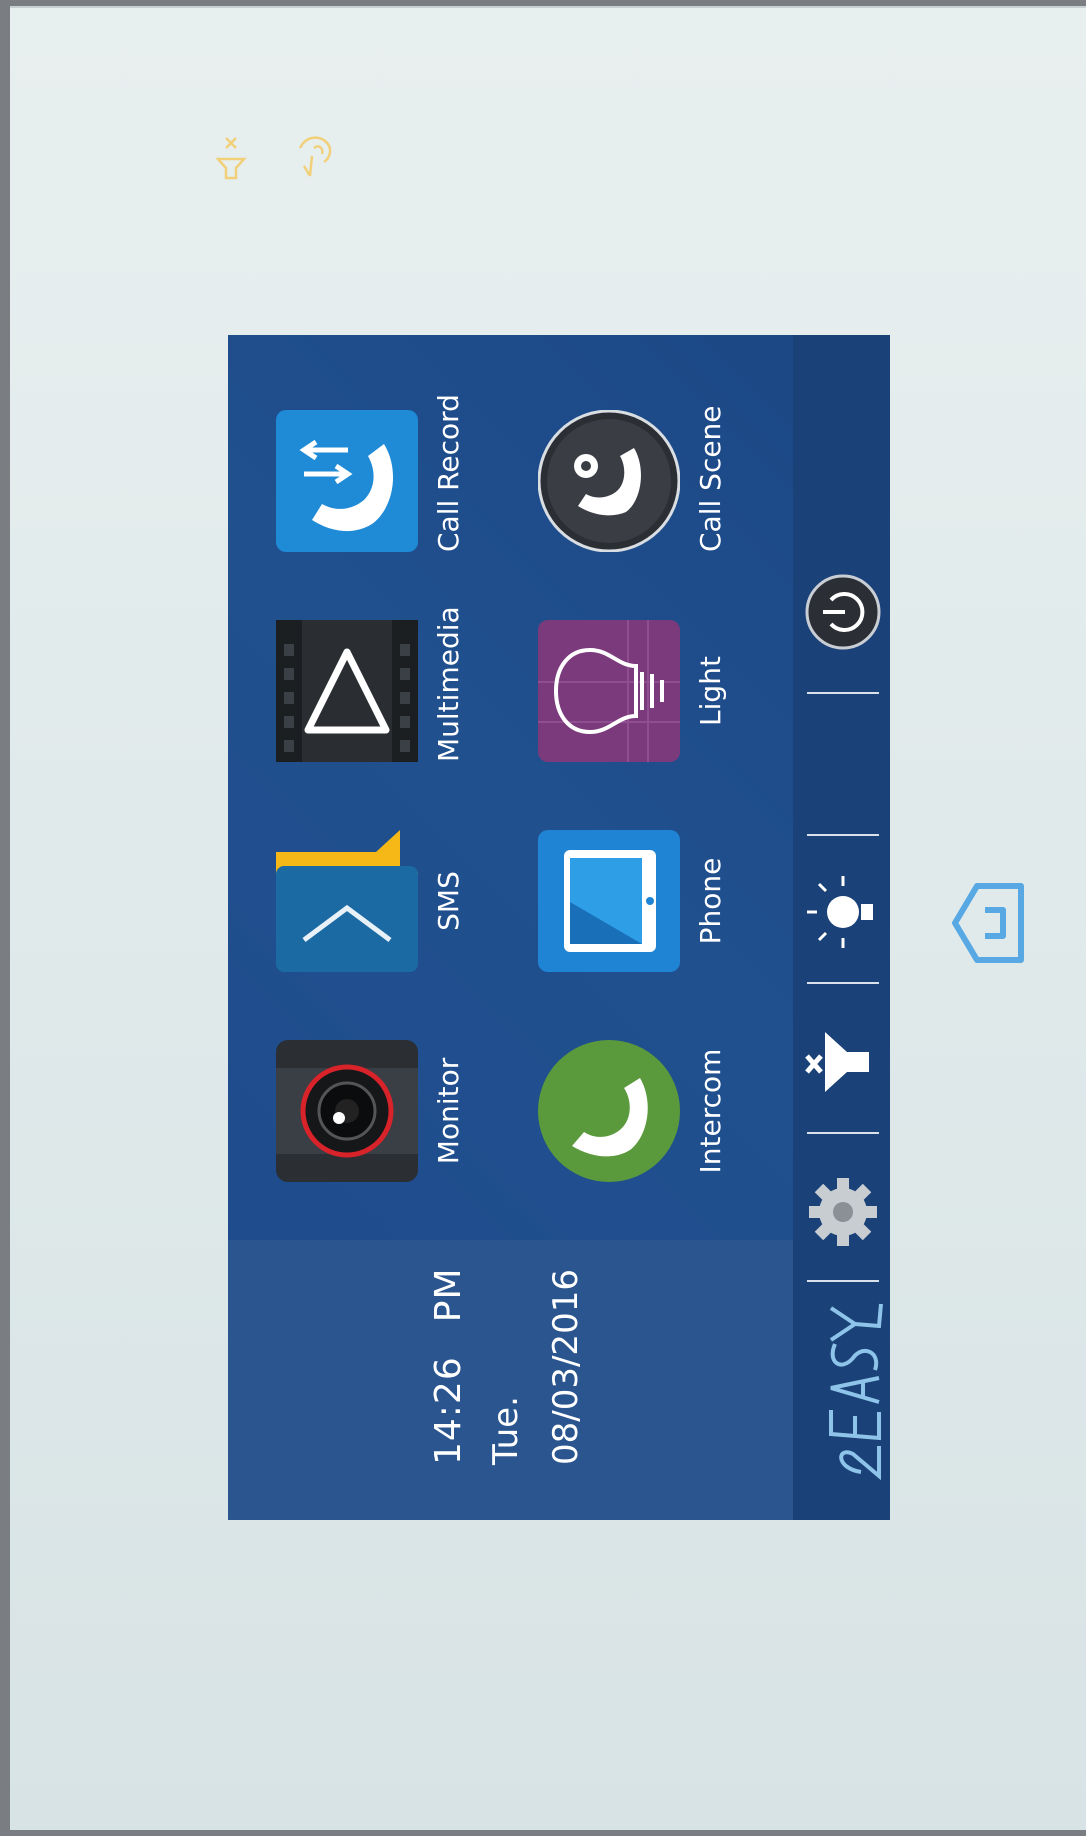  I want to click on app-call-scene: Call Scene, so click(632, 479).